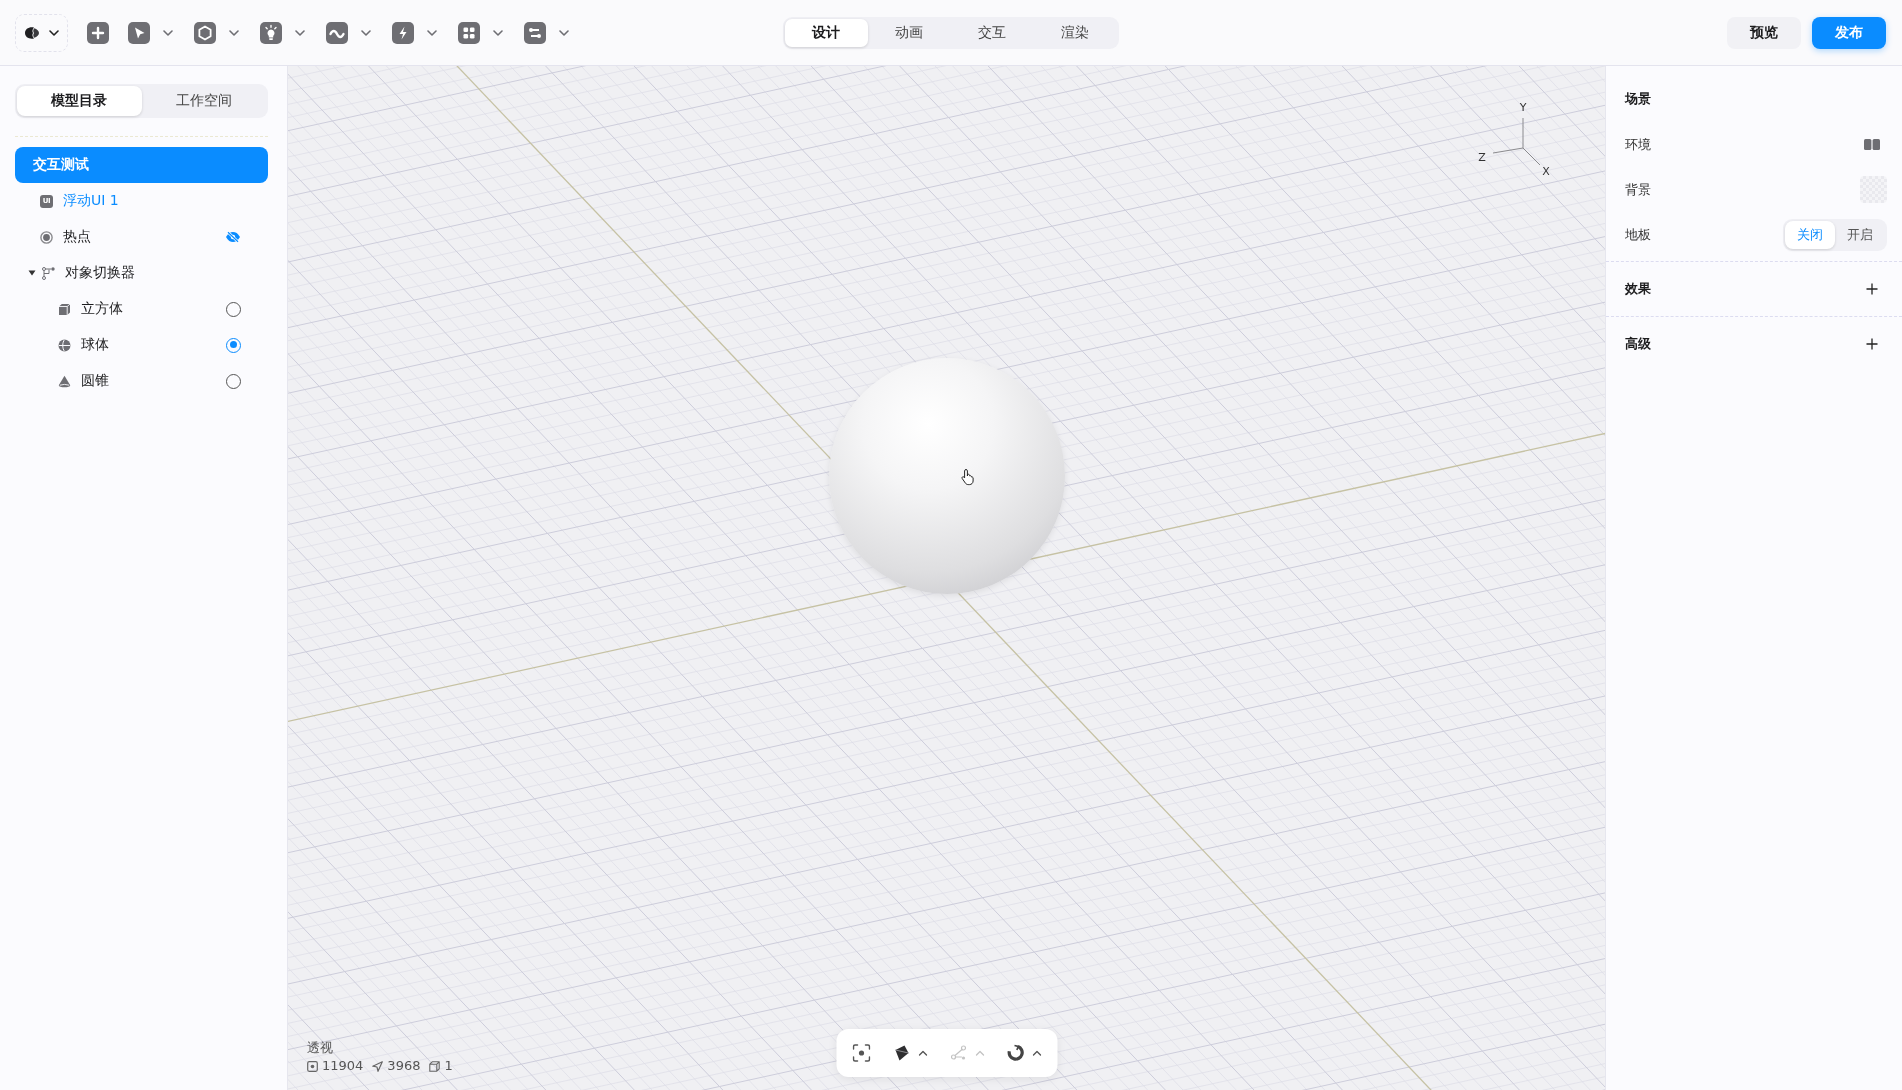 This screenshot has height=1090, width=1902. Describe the element at coordinates (1638, 234) in the screenshot. I see `property-label: 地板` at that location.